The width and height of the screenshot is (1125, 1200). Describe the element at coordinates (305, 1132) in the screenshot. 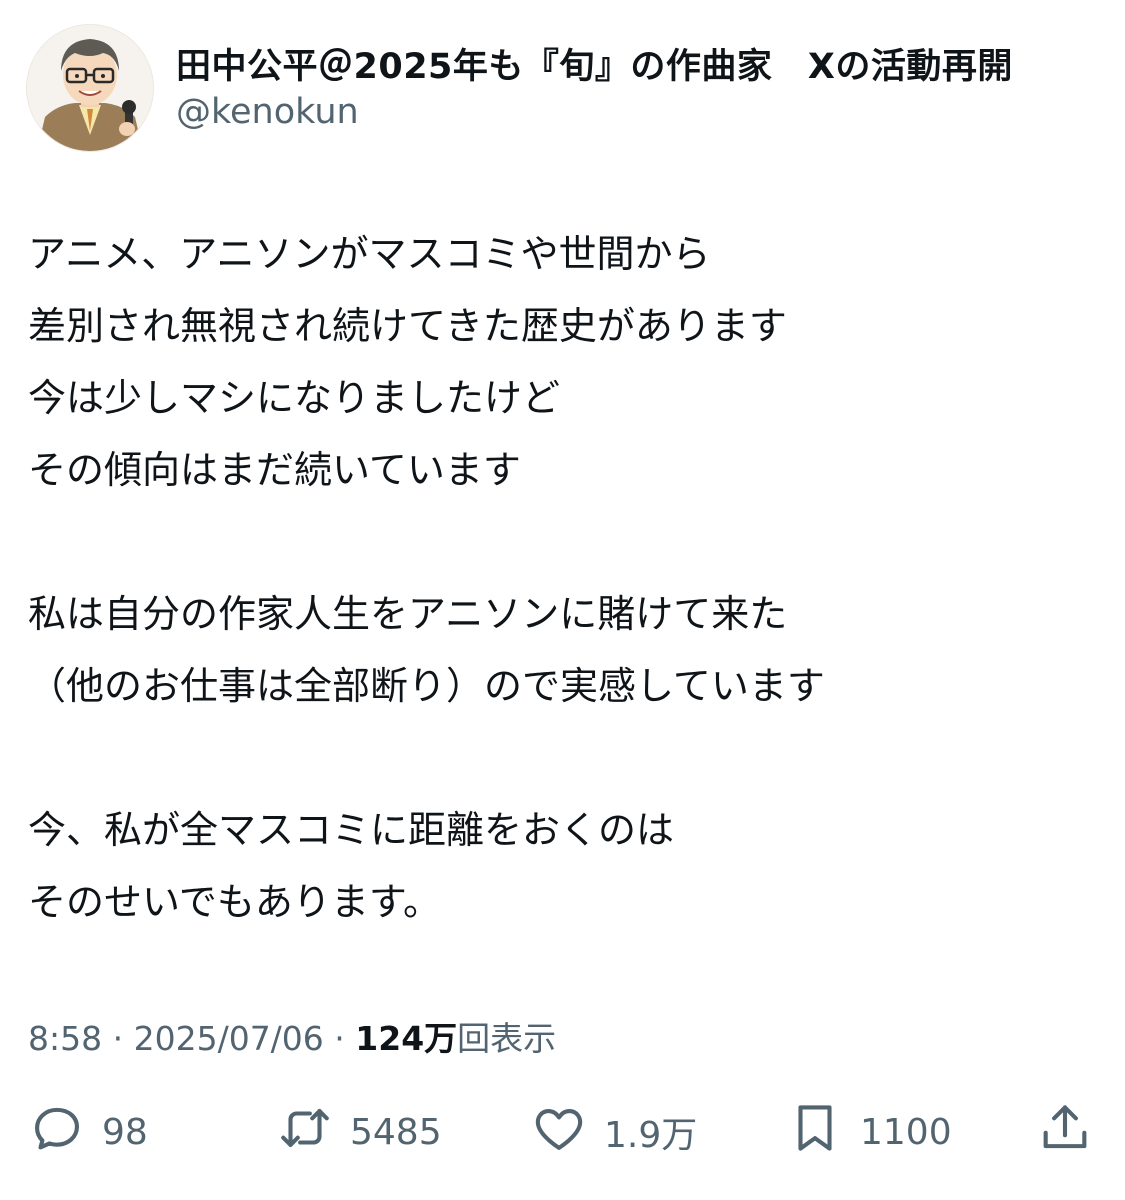

I see `repost-icon` at that location.